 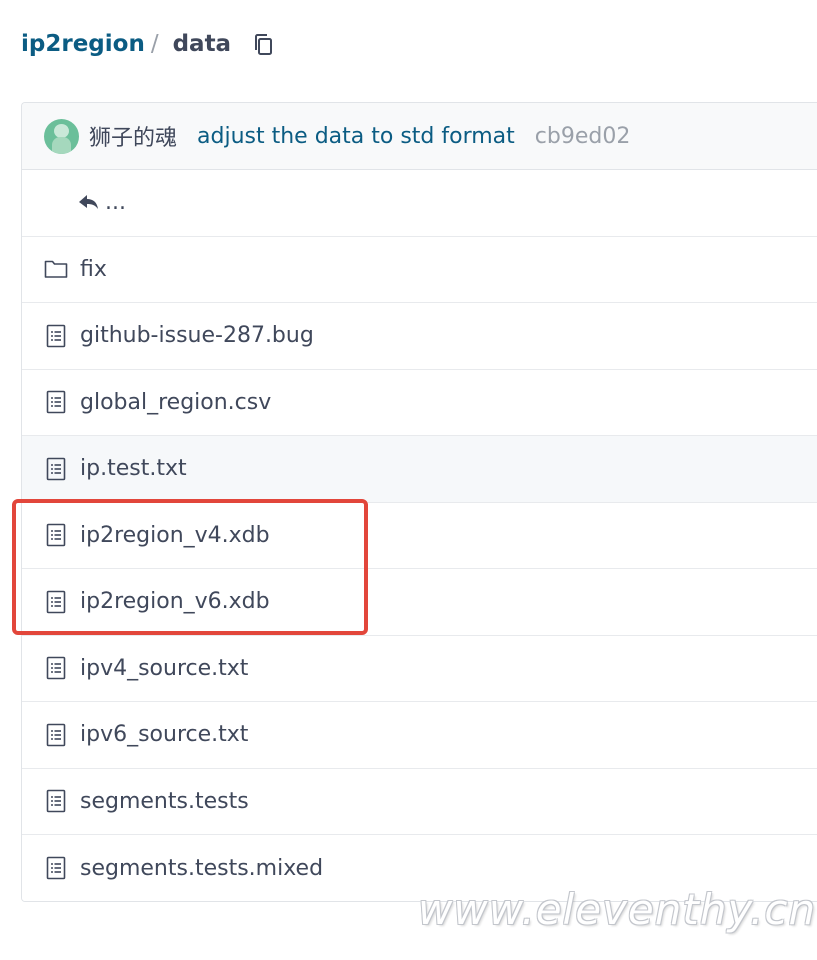 I want to click on file-row: ip2region_v4.xdb, so click(x=419, y=535).